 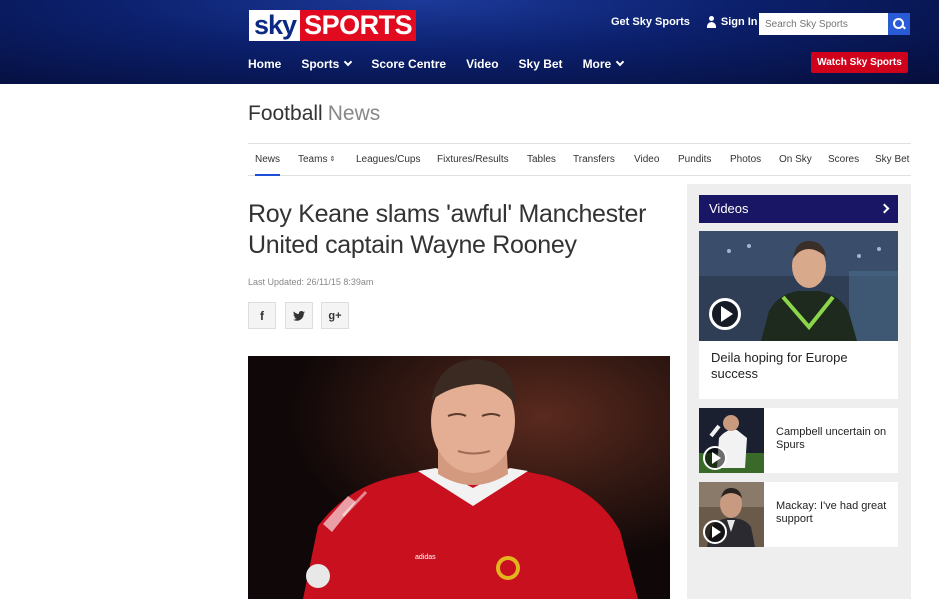 I want to click on logo-sports-text: SPORTS, so click(x=358, y=25).